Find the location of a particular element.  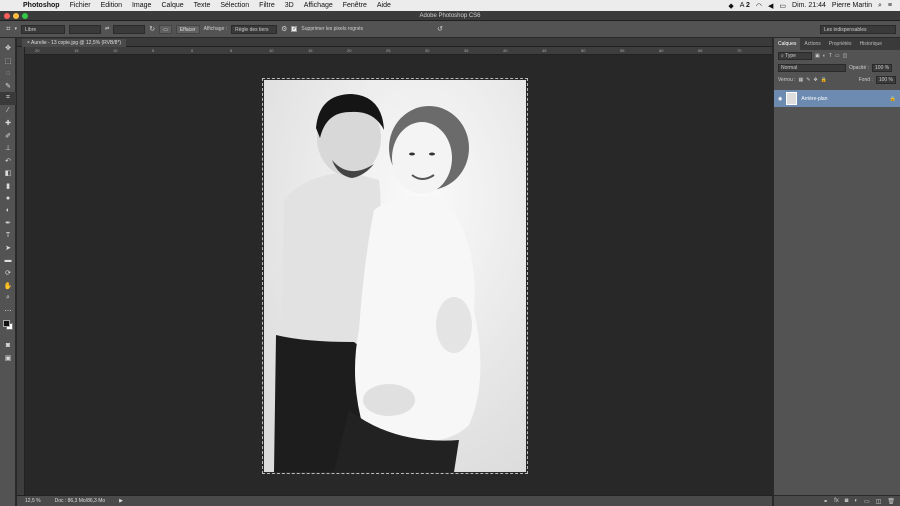

hand-tool-icon: ✋ is located at coordinates (8, 286).